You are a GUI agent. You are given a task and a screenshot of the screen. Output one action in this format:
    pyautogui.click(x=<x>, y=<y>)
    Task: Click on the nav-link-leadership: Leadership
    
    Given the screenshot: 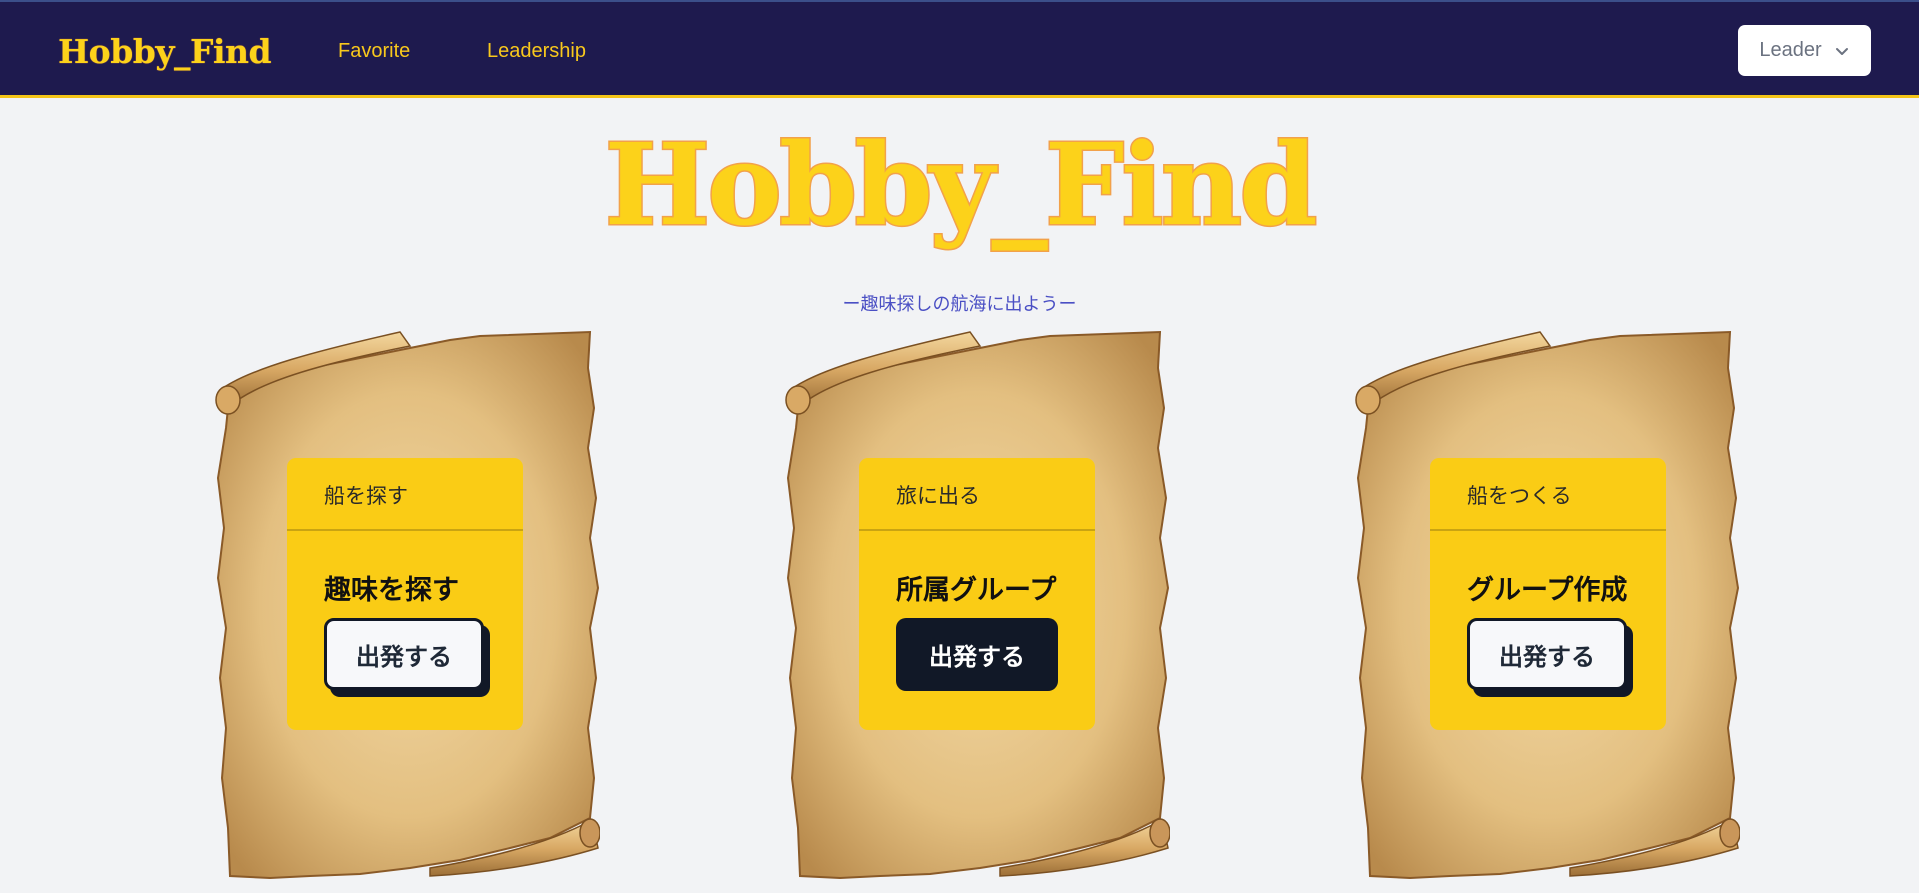 What is the action you would take?
    pyautogui.click(x=536, y=51)
    